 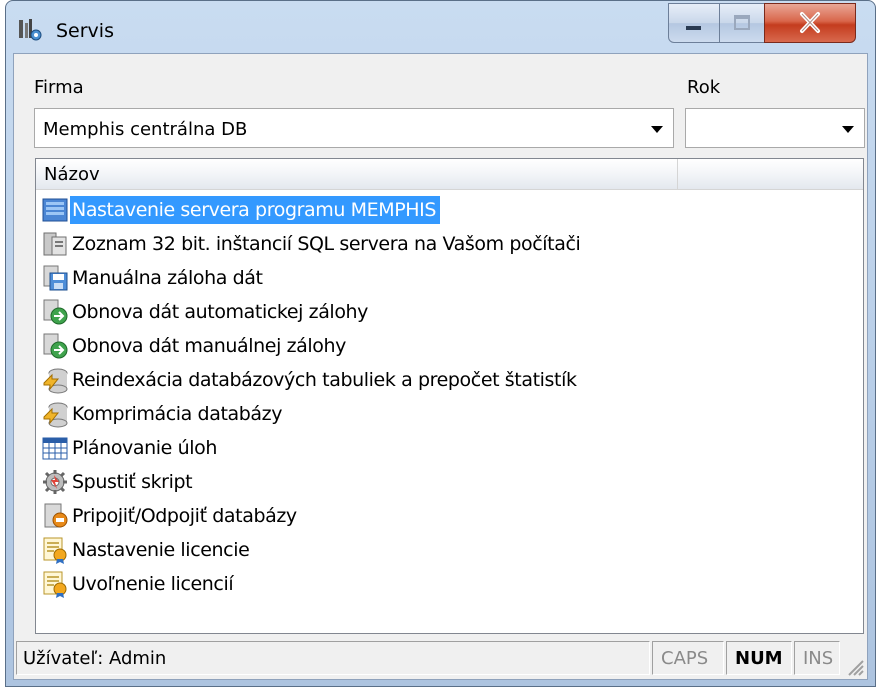 What do you see at coordinates (177, 414) in the screenshot?
I see `list-item-label: Komprimácia databázy` at bounding box center [177, 414].